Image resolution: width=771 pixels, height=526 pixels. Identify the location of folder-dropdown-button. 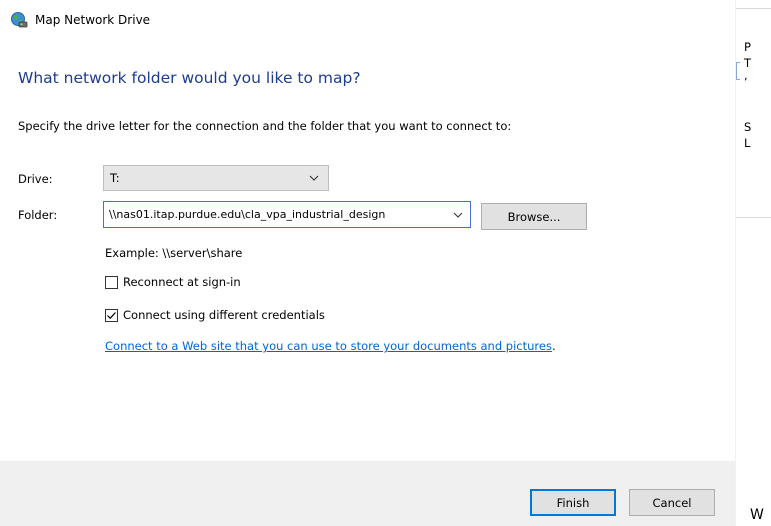
(457, 214).